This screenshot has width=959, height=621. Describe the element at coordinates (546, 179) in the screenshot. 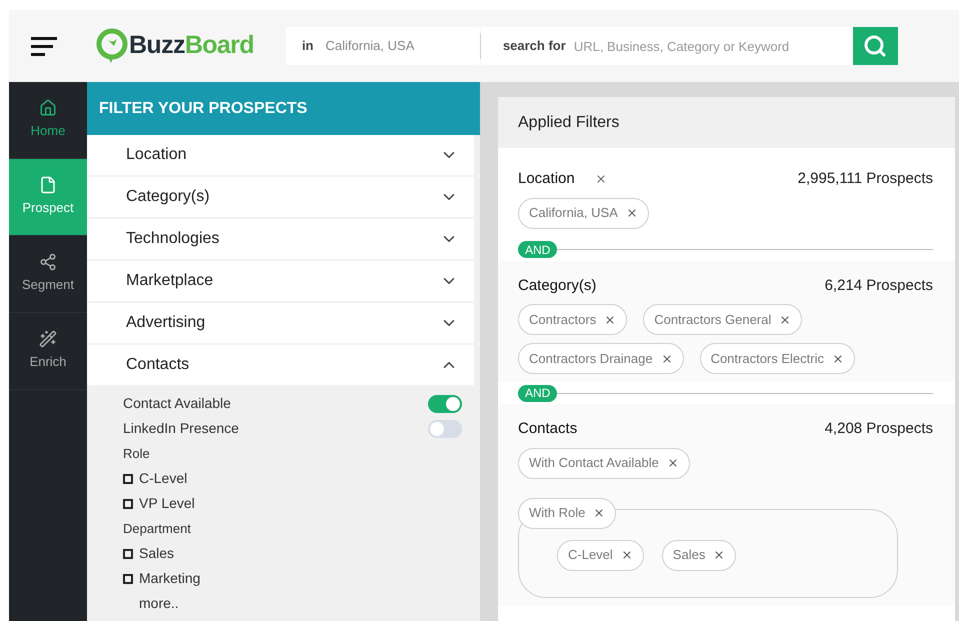

I see `group-title: Location` at that location.